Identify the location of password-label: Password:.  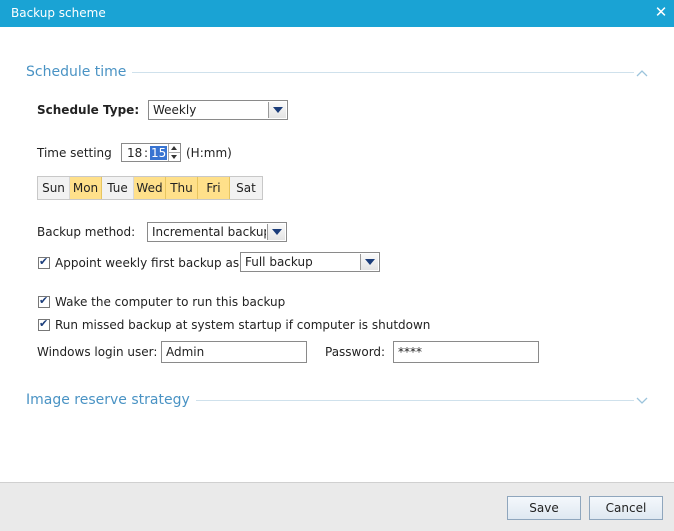
(355, 352).